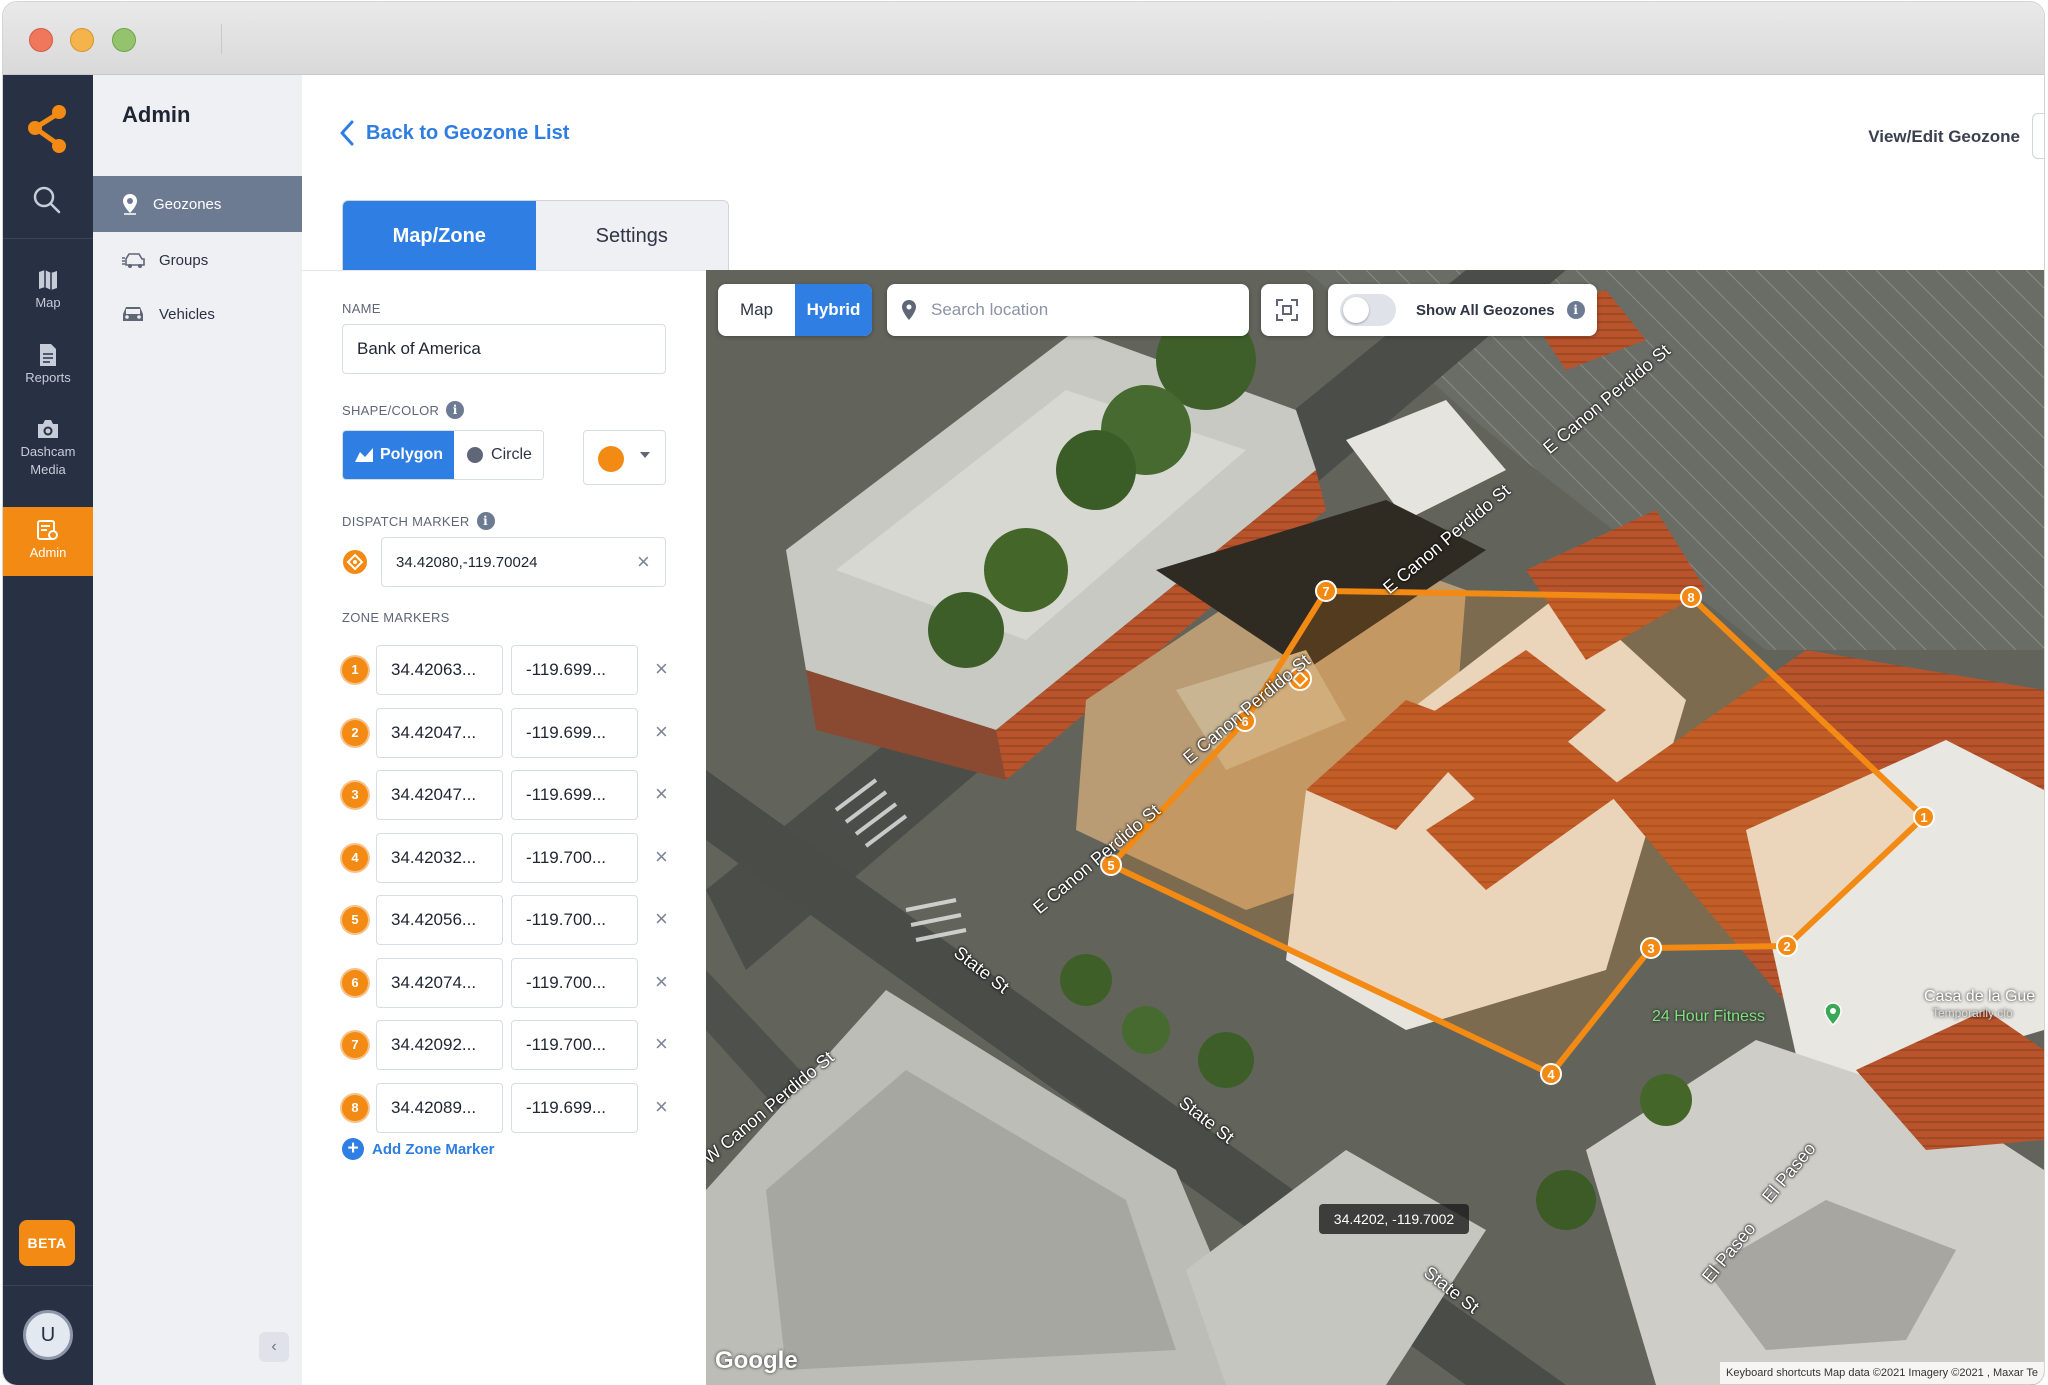  I want to click on svg-text: 8, so click(1690, 597).